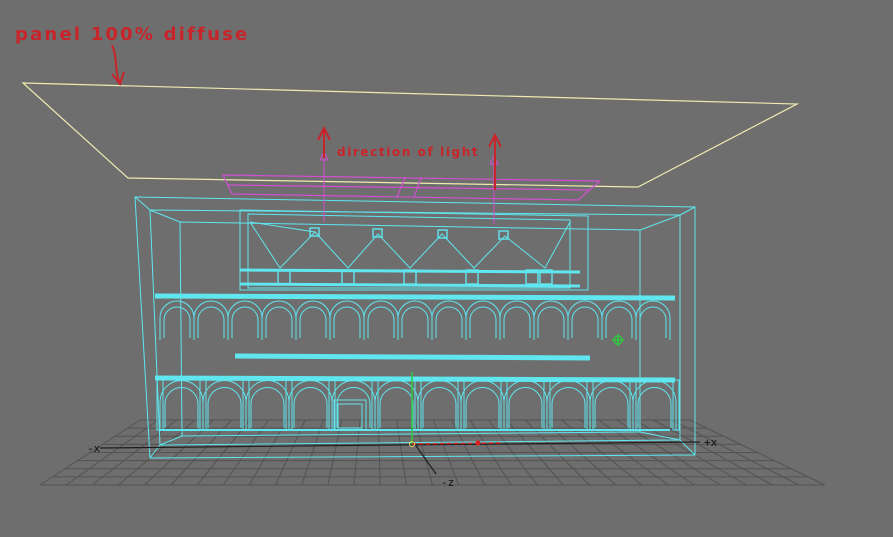 The image size is (893, 537). I want to click on light-direction-arrows, so click(409, 174).